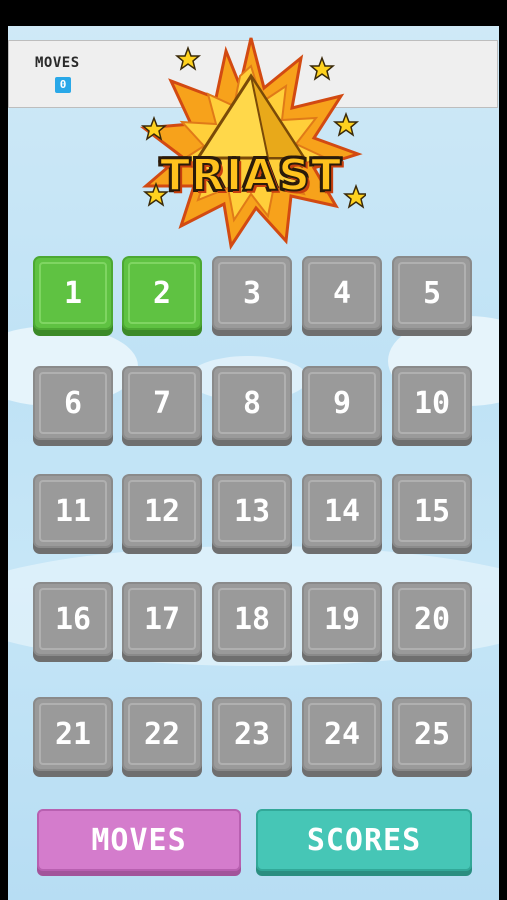 This screenshot has height=900, width=507. I want to click on level-number: 20, so click(432, 619).